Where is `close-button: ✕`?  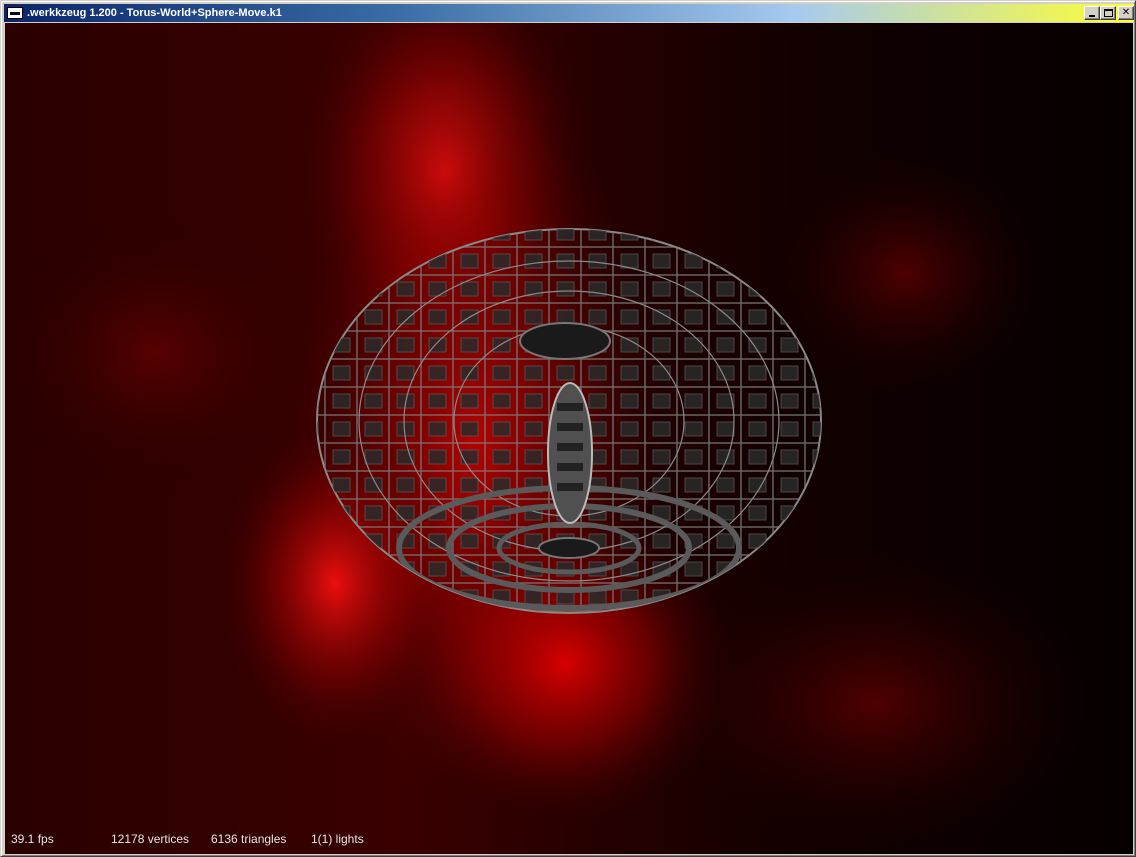 close-button: ✕ is located at coordinates (1126, 13).